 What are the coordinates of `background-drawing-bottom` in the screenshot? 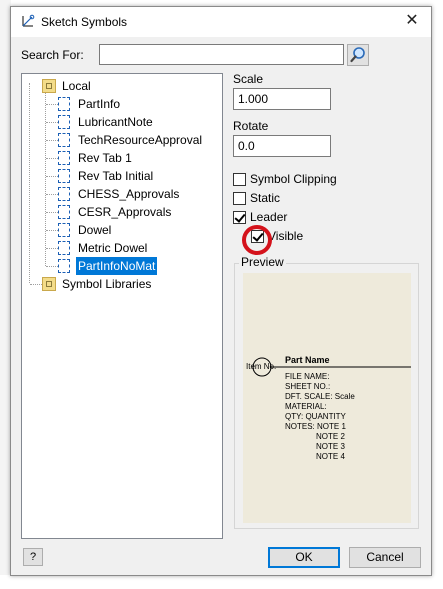 It's located at (221, 582).